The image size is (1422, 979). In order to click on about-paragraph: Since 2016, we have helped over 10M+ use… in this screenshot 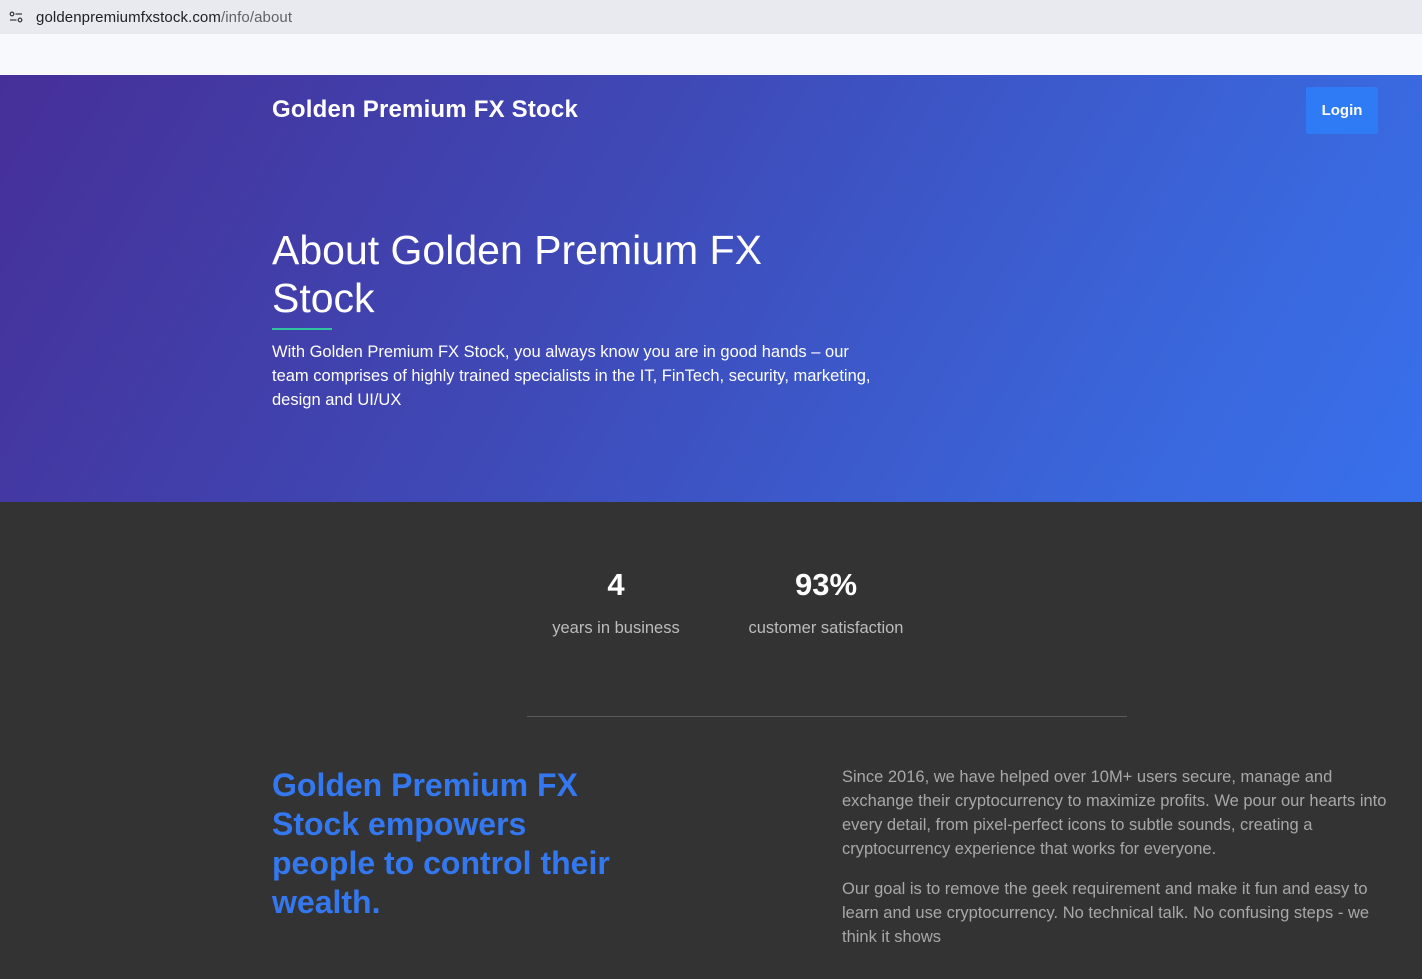, I will do `click(1114, 813)`.